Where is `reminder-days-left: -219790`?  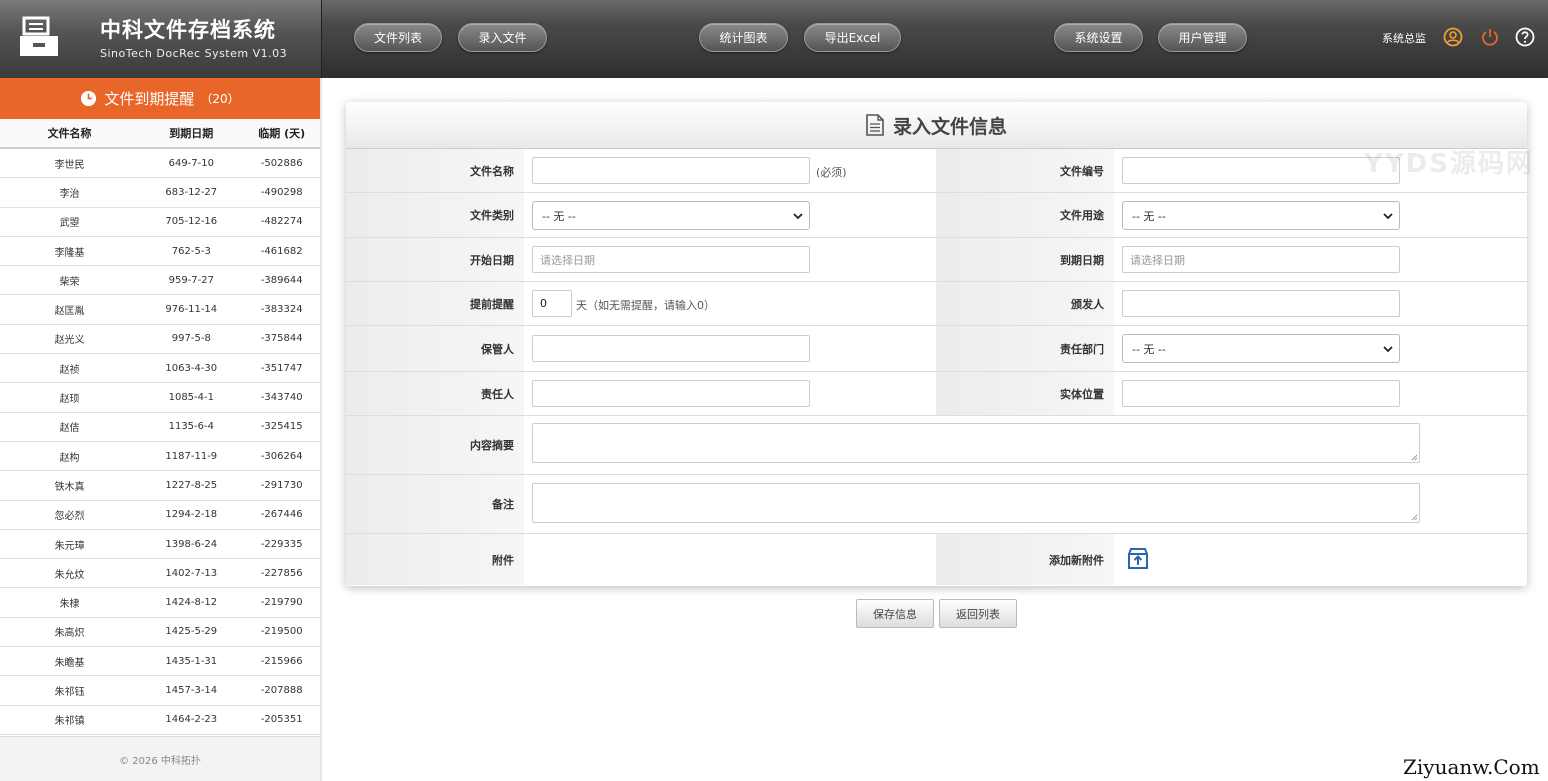
reminder-days-left: -219790 is located at coordinates (281, 603).